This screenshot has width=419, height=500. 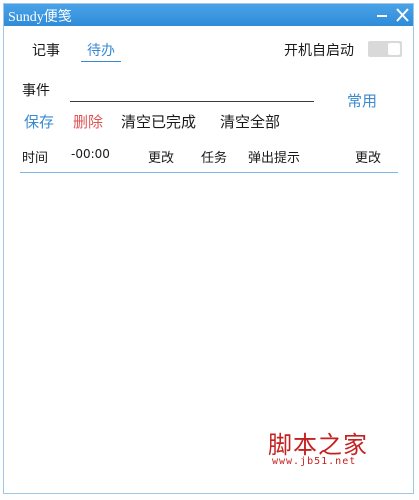 What do you see at coordinates (314, 461) in the screenshot?
I see `watermark-url: www.jb51.net` at bounding box center [314, 461].